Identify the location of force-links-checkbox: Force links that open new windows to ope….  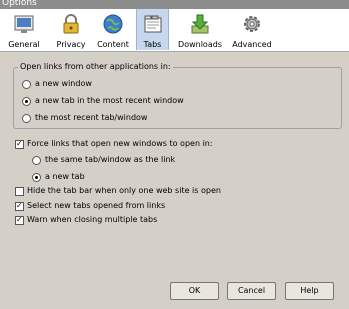
(114, 144).